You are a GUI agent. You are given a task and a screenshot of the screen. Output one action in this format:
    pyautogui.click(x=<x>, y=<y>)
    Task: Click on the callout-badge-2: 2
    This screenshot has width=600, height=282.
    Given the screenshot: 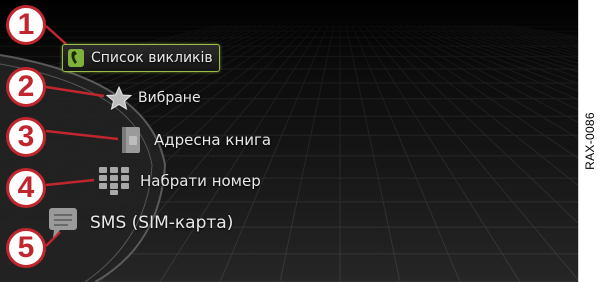 What is the action you would take?
    pyautogui.click(x=26, y=87)
    